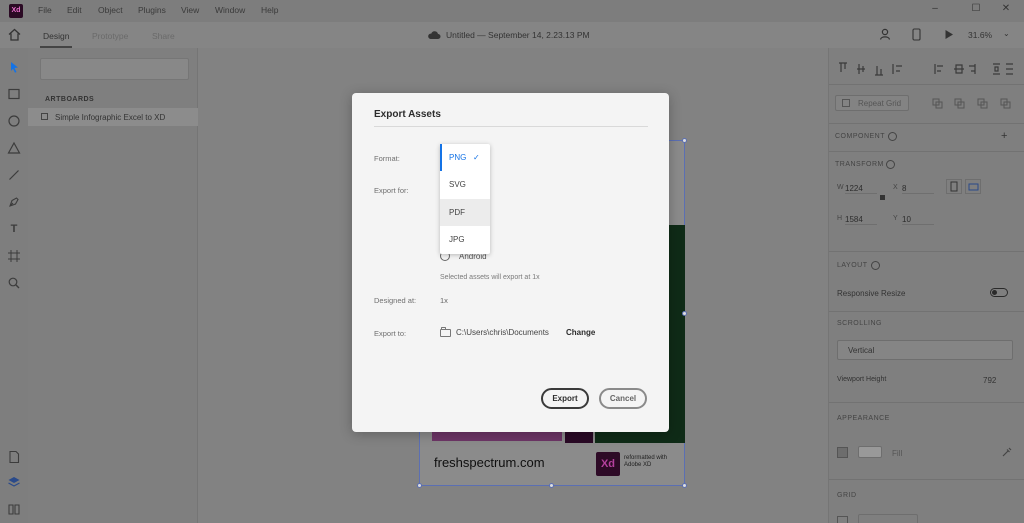 This screenshot has height=523, width=1024. I want to click on zoom-level: 31.6%, so click(980, 35).